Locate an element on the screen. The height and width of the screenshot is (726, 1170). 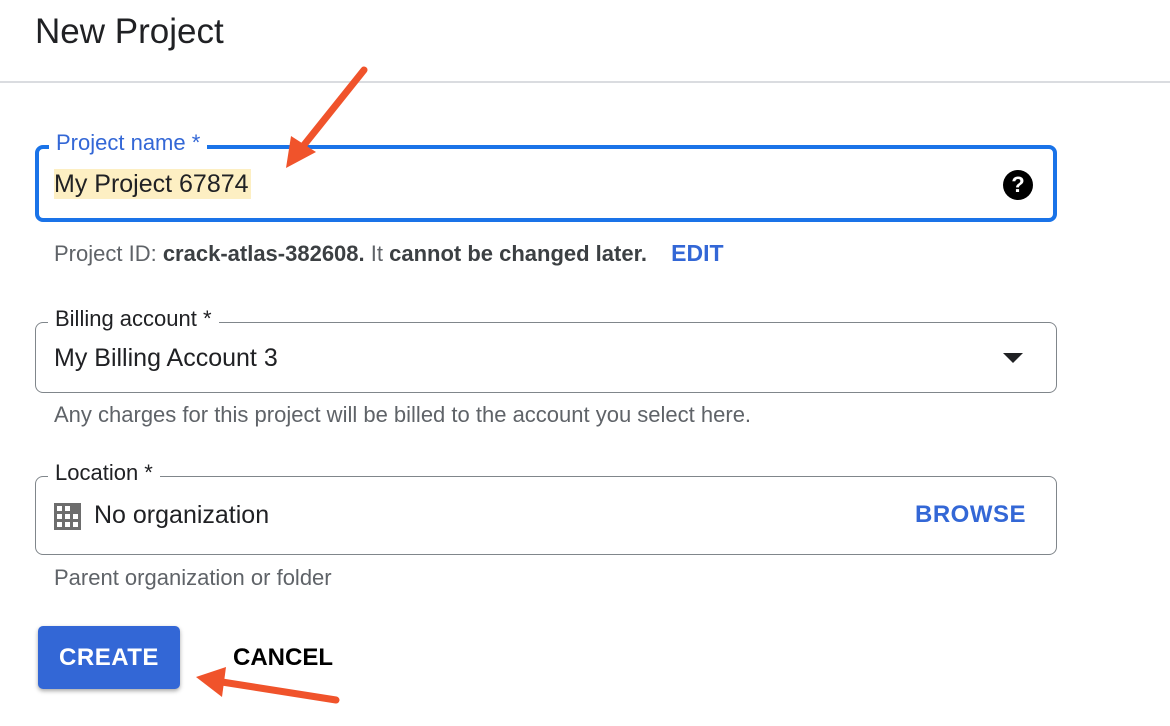
dropdown-arrow-icon is located at coordinates (1013, 358).